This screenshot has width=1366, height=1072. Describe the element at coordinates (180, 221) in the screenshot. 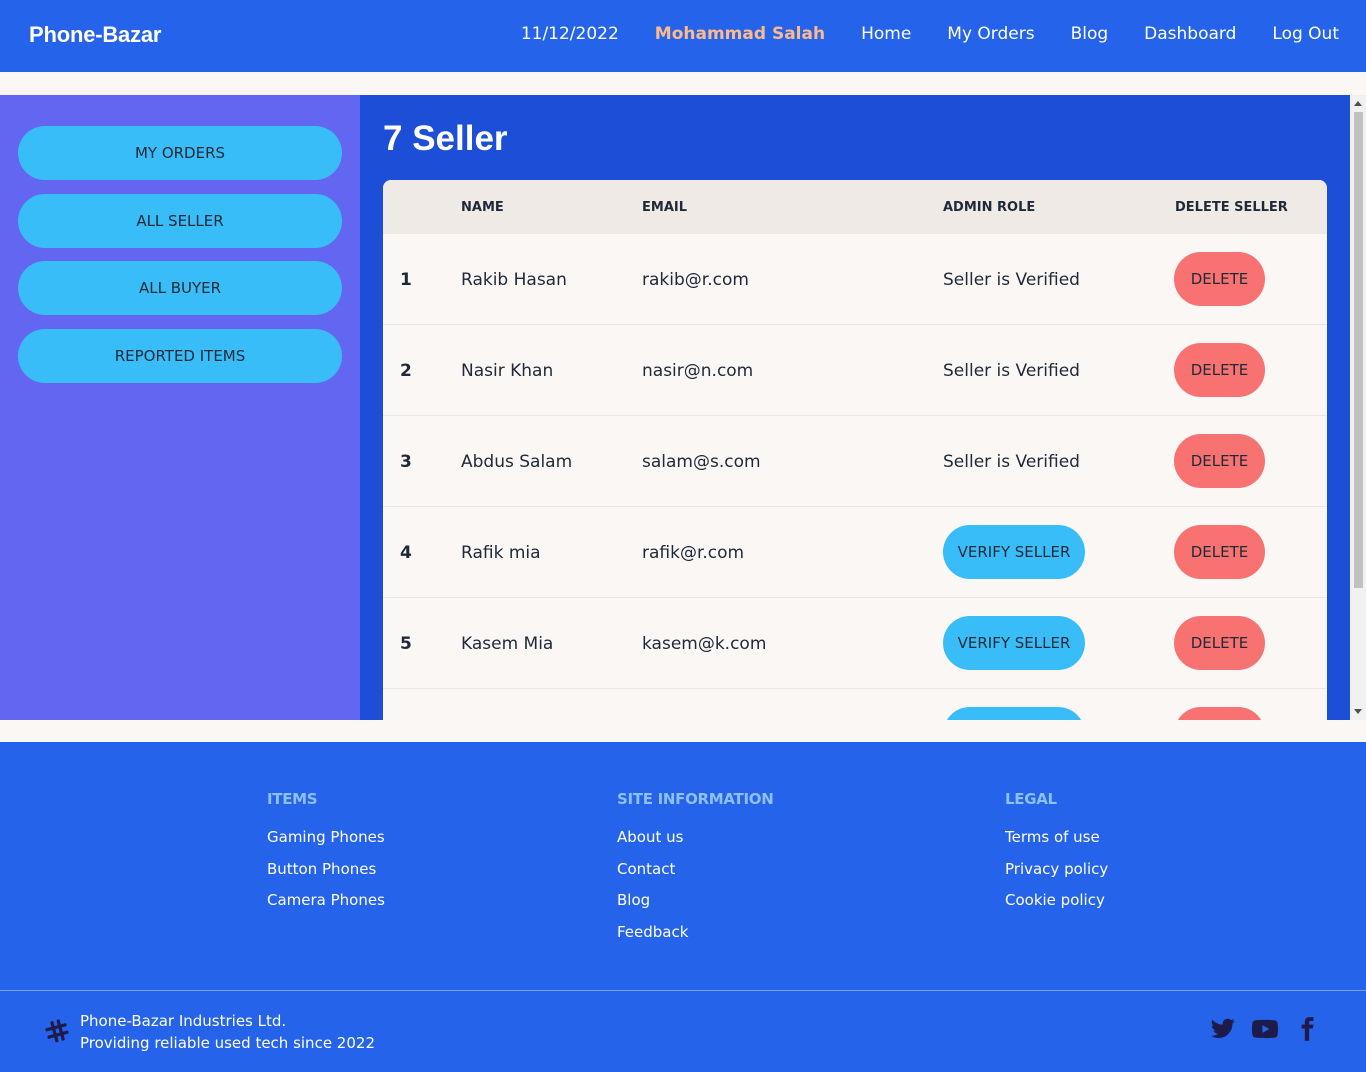

I see `sidebar-item-all-seller: ALL SELLER` at that location.